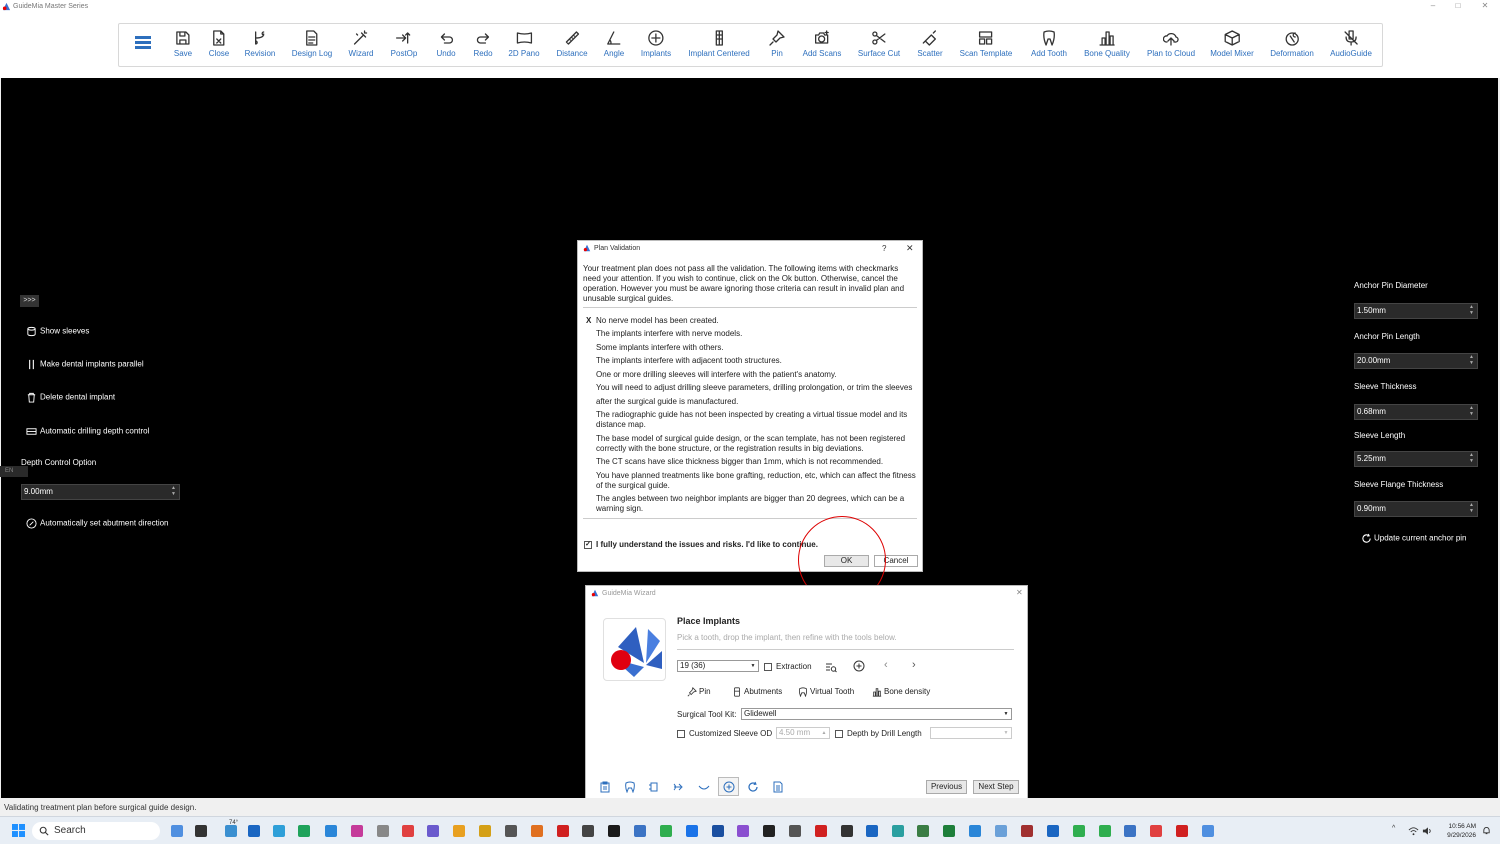 This screenshot has height=844, width=1500. Describe the element at coordinates (930, 44) in the screenshot. I see `toolbar-scatter-button: Scatter` at that location.